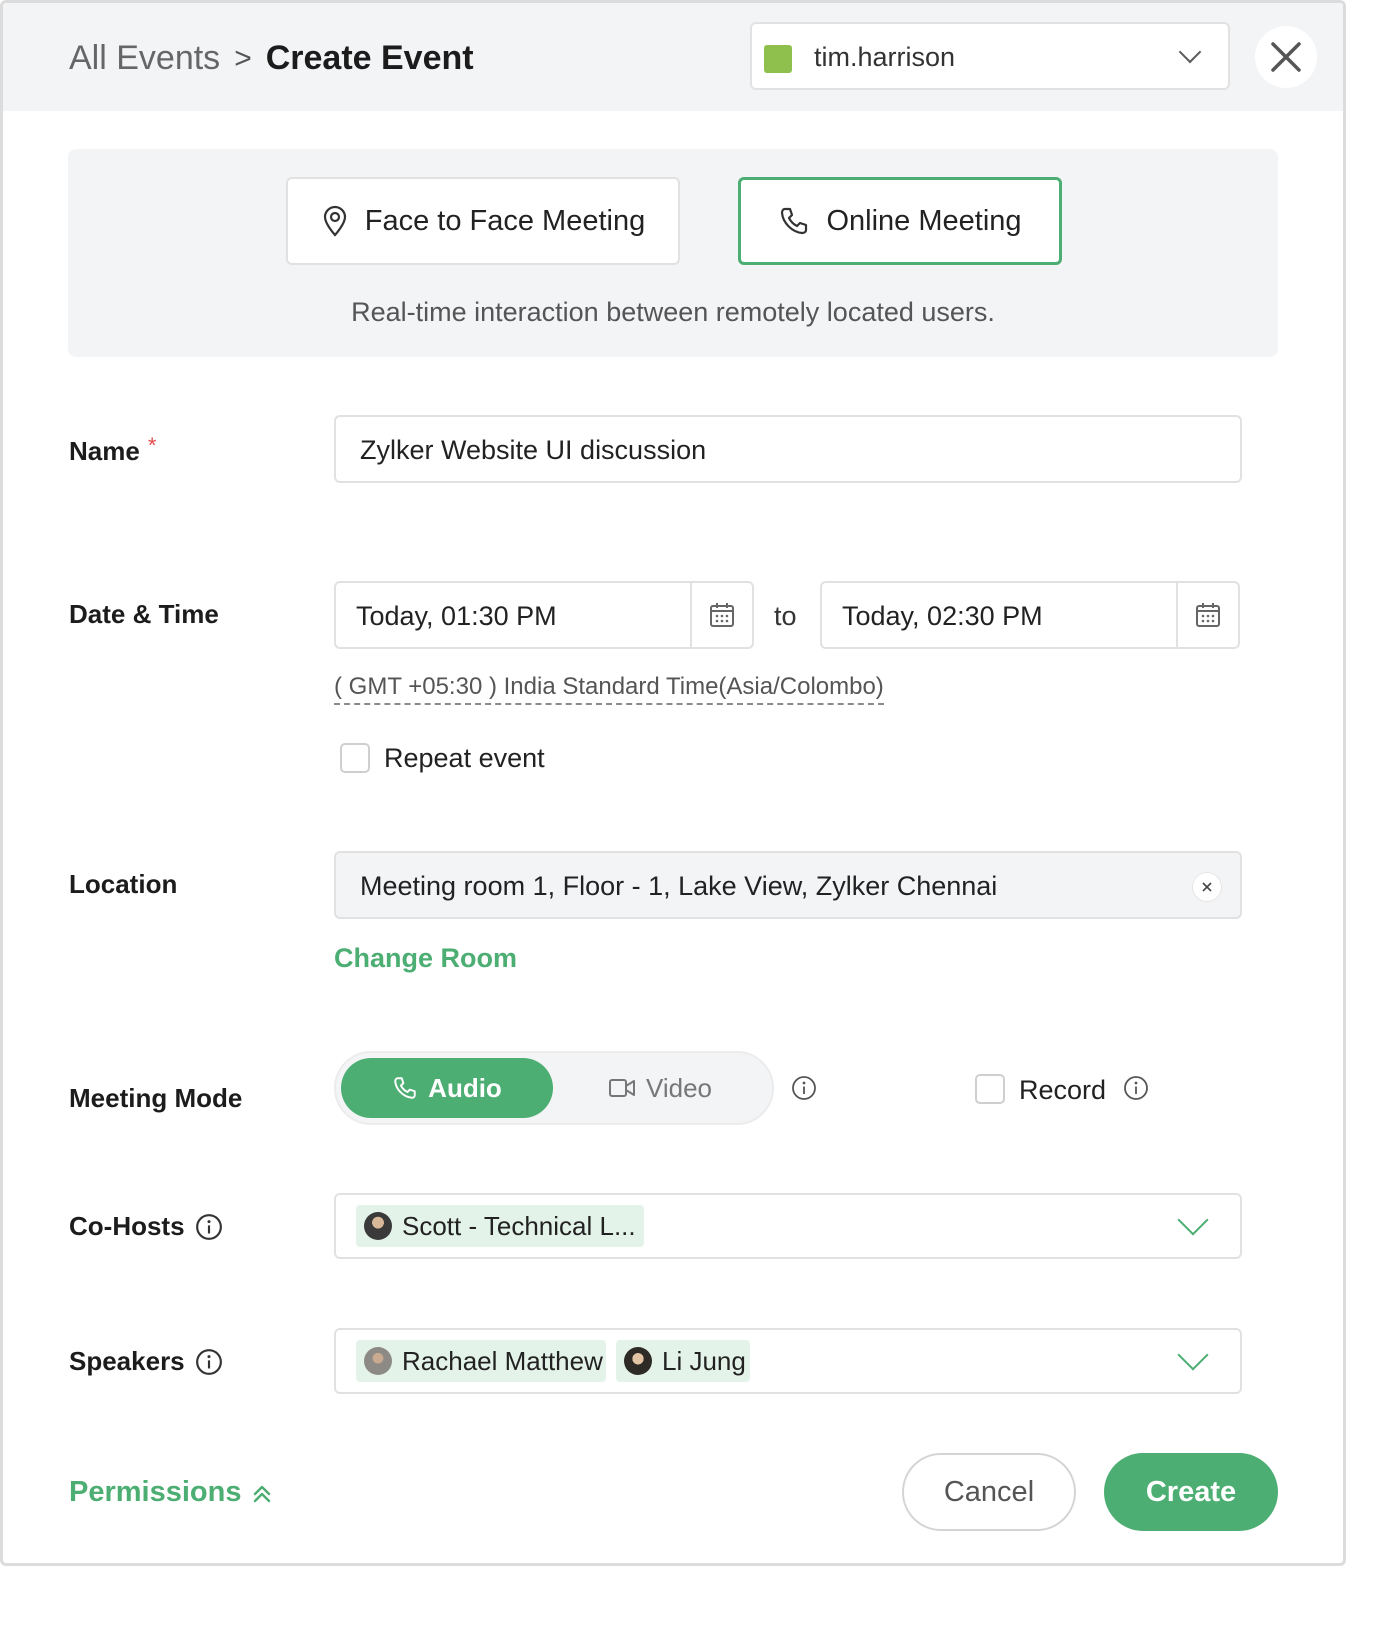 The height and width of the screenshot is (1628, 1398). Describe the element at coordinates (533, 450) in the screenshot. I see `name-input-value: Zylker Website UI discussion` at that location.